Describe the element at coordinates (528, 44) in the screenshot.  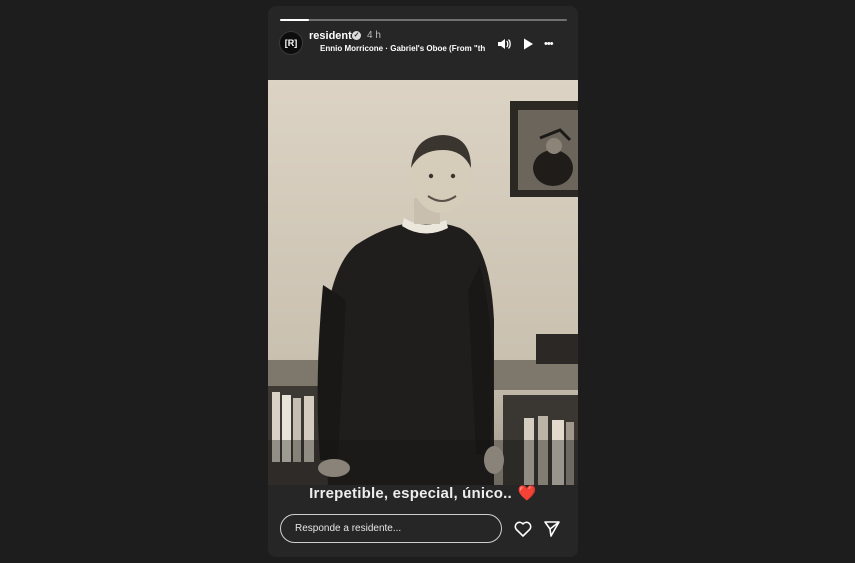
I see `play-icon` at that location.